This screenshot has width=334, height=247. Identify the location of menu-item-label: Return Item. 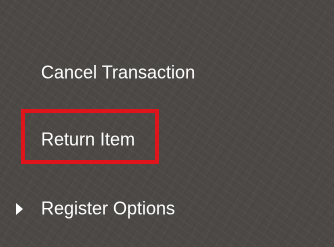
(88, 139).